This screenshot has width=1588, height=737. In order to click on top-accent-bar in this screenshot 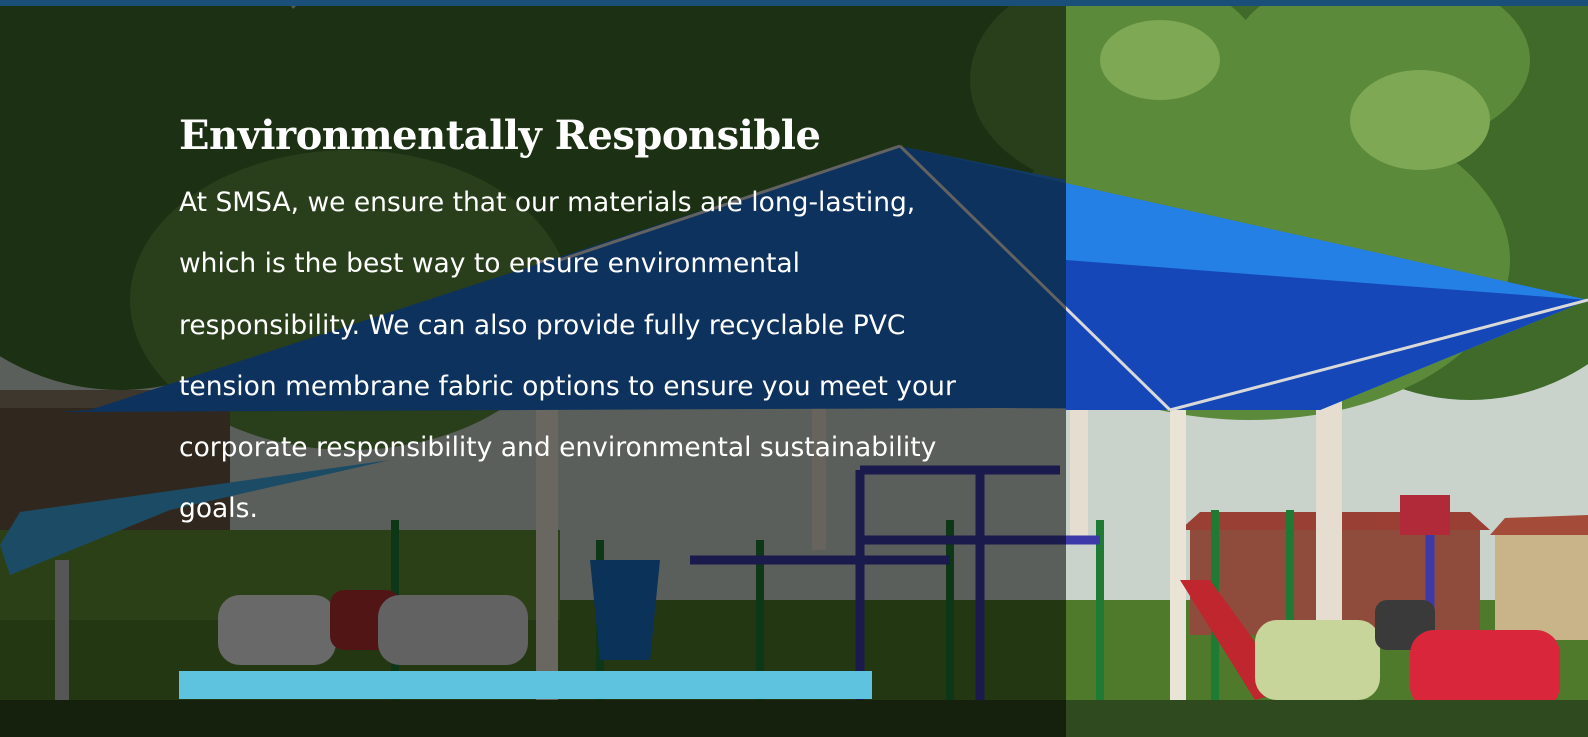, I will do `click(794, 3)`.